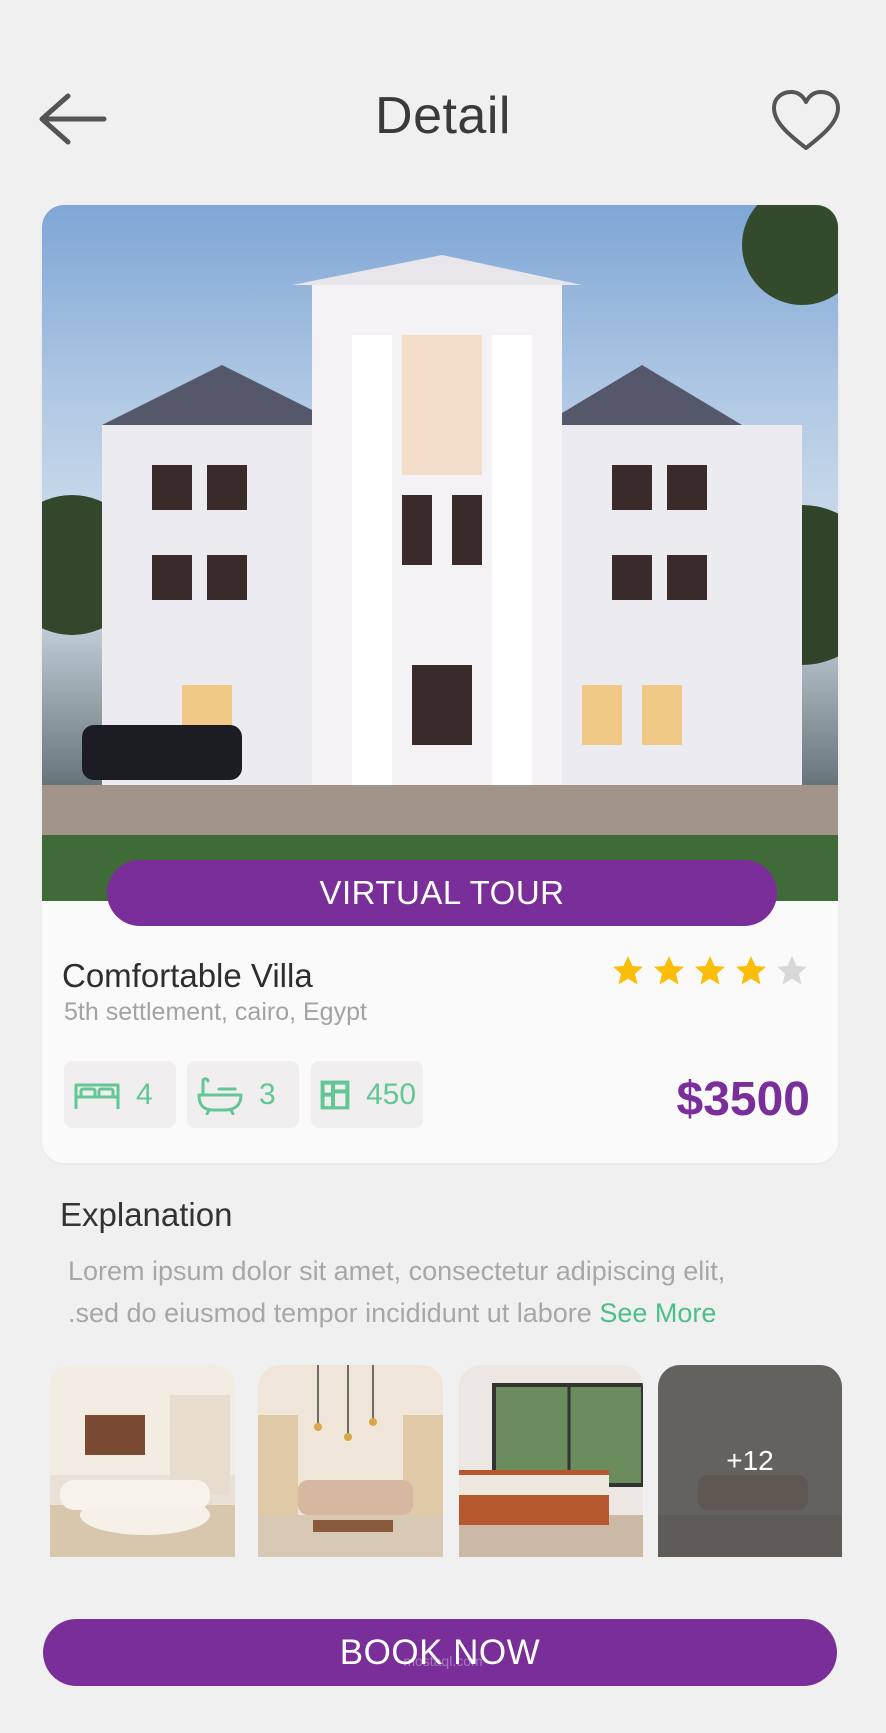 This screenshot has height=1733, width=886. What do you see at coordinates (792, 970) in the screenshot?
I see `star-empty-icon` at bounding box center [792, 970].